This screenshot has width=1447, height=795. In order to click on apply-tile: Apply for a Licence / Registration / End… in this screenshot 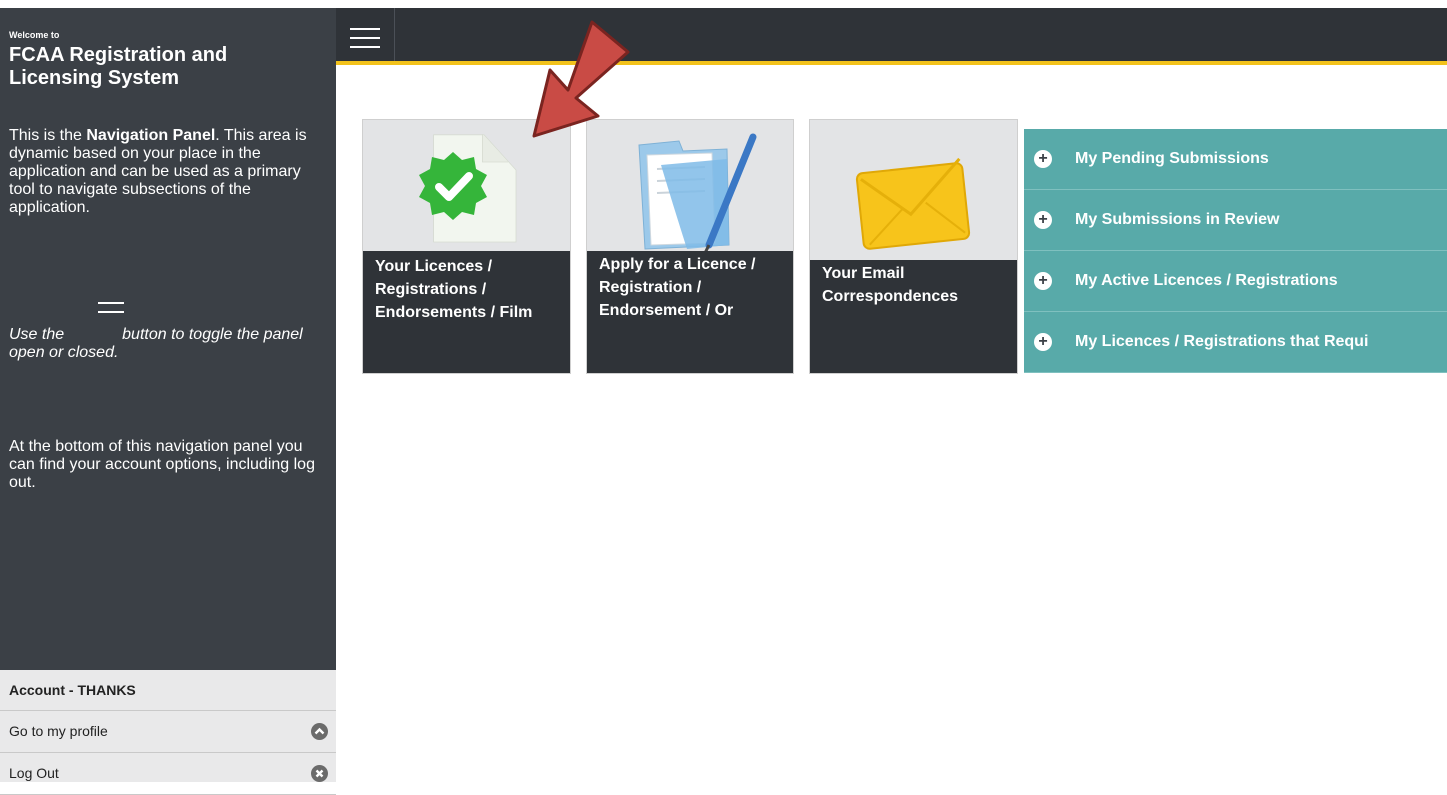, I will do `click(690, 246)`.